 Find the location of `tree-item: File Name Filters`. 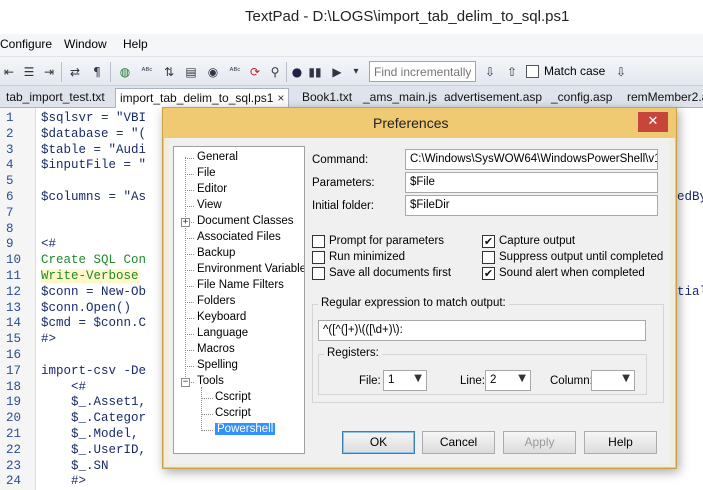

tree-item: File Name Filters is located at coordinates (240, 285).